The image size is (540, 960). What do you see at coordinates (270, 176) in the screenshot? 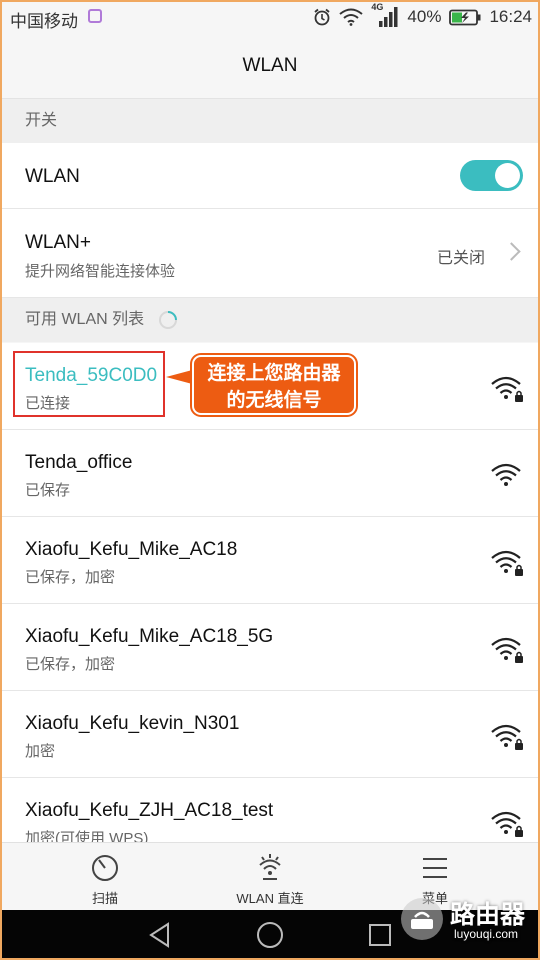
I see `wlan-toggle-row: WLAN` at bounding box center [270, 176].